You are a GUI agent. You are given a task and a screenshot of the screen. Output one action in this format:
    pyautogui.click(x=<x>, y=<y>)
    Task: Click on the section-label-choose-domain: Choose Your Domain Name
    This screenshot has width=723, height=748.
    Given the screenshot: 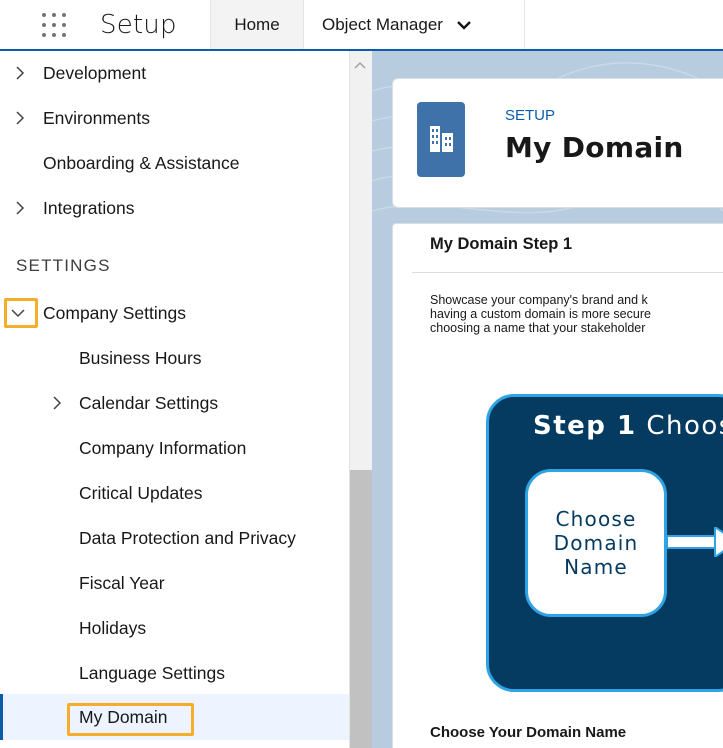 What is the action you would take?
    pyautogui.click(x=528, y=732)
    